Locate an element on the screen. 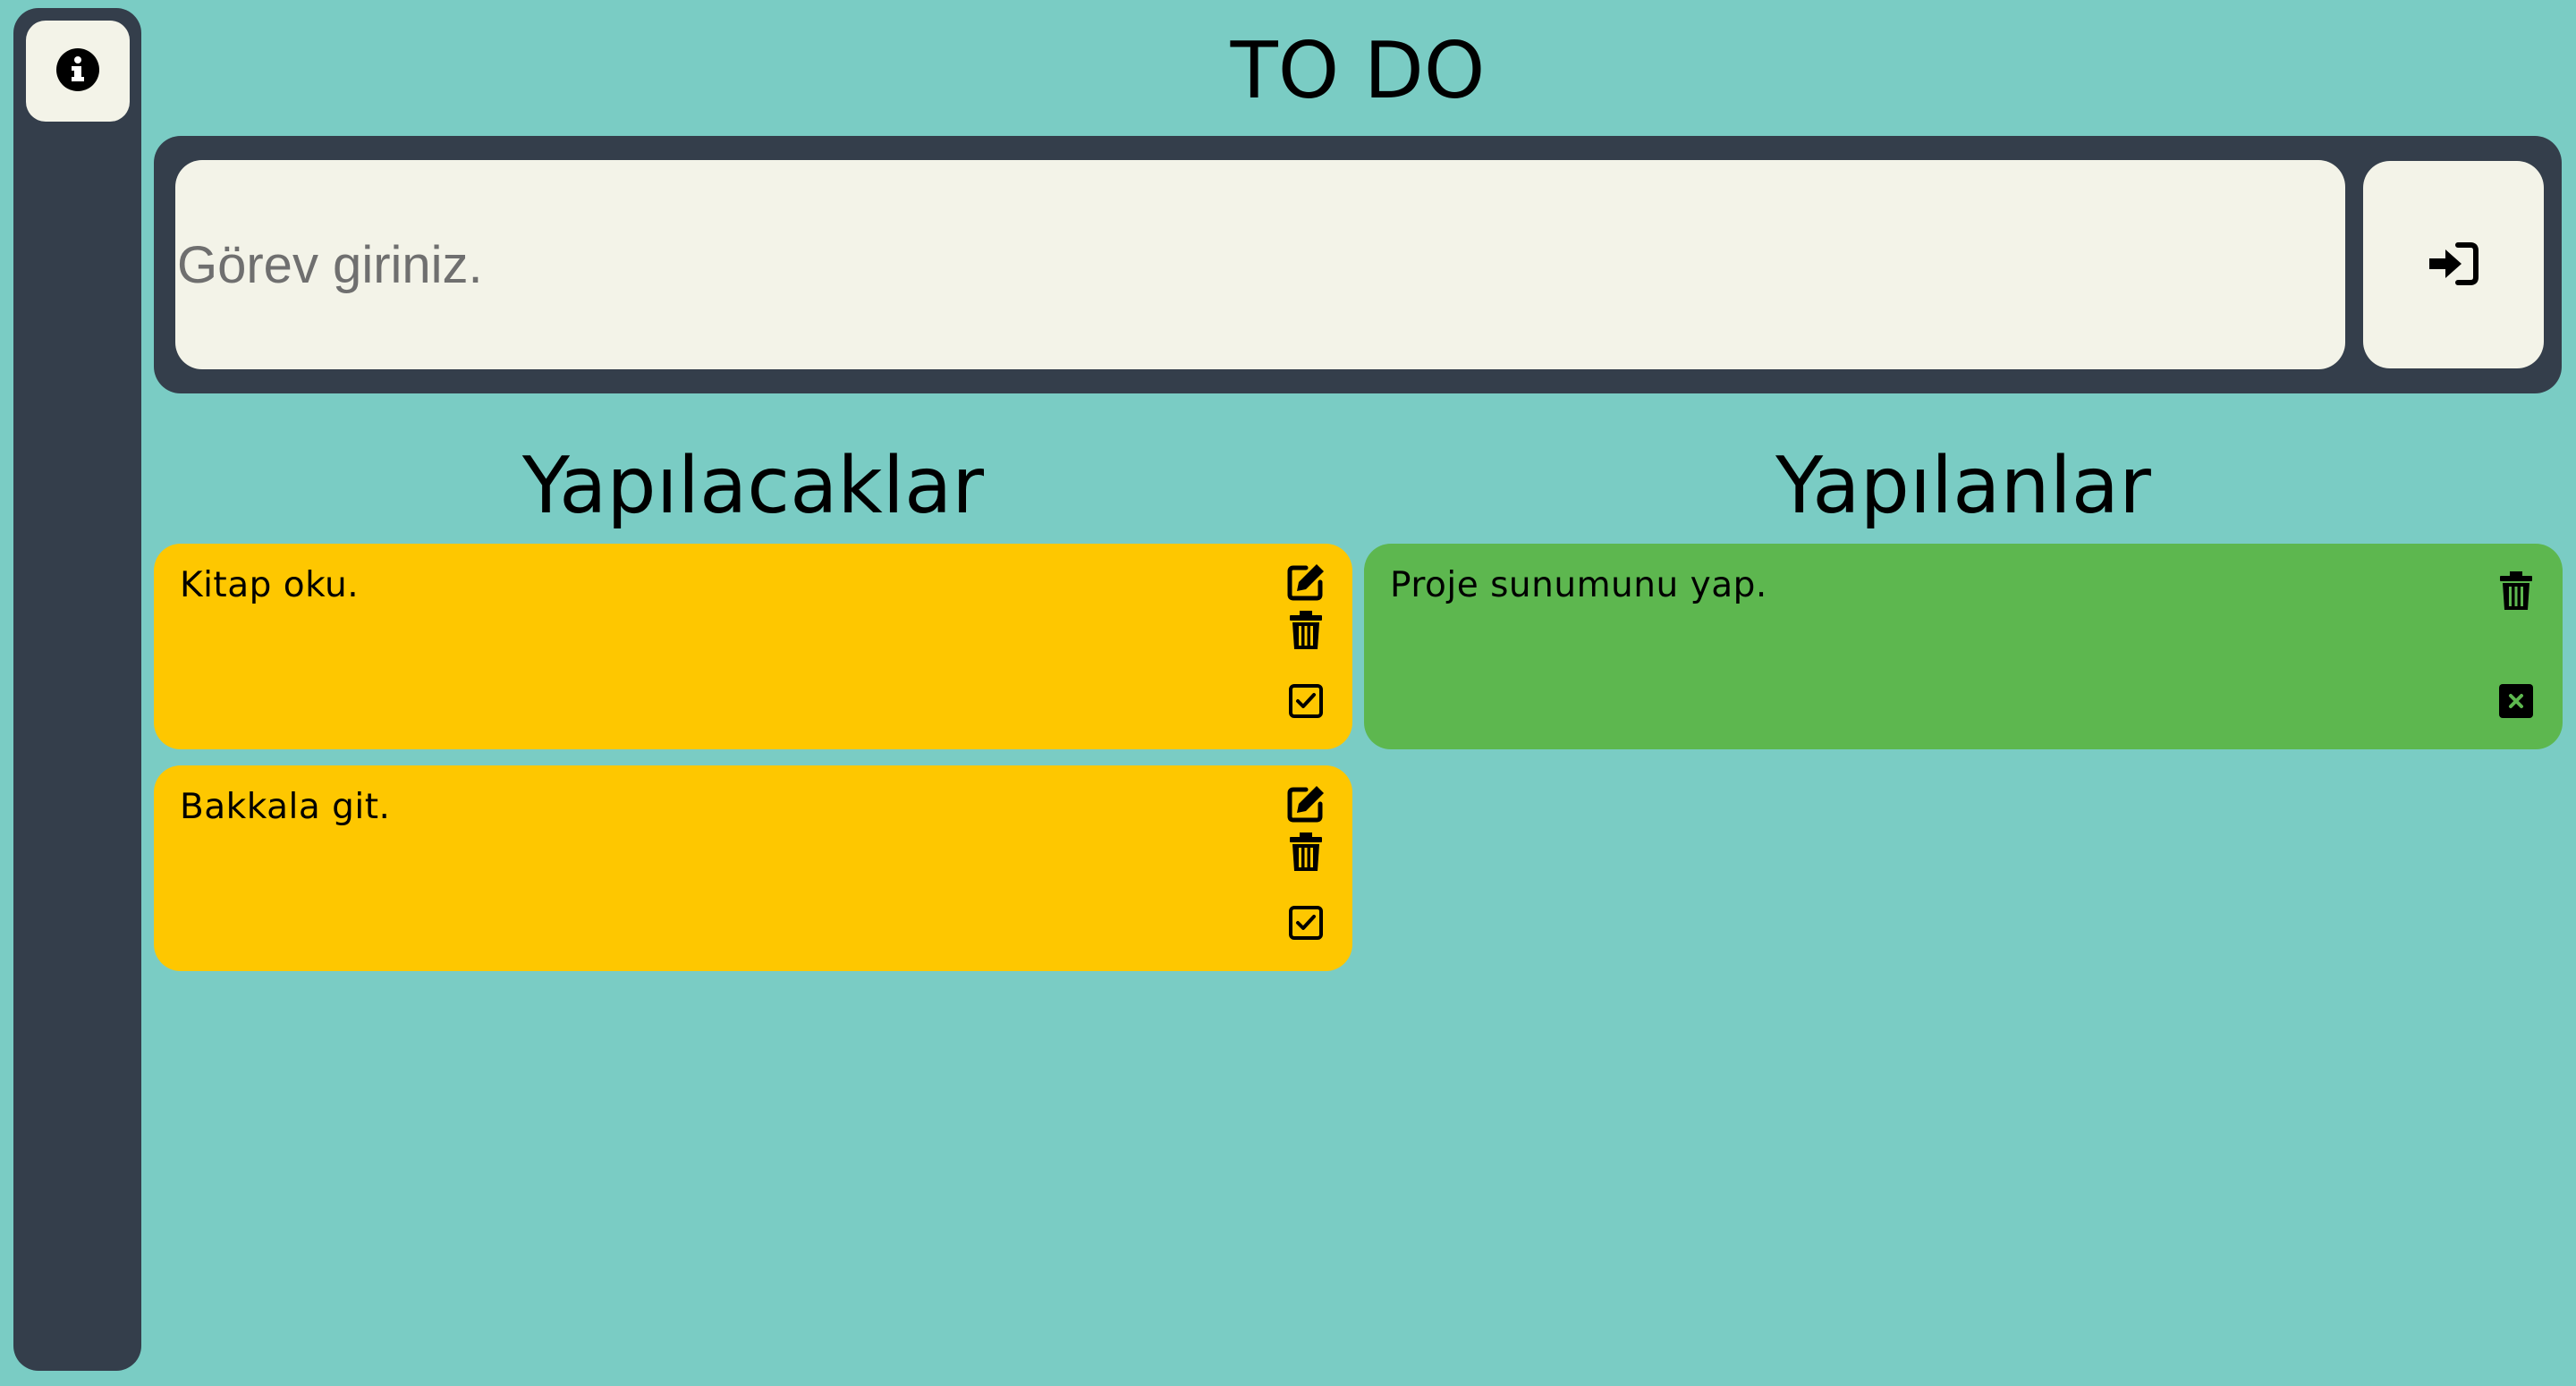 This screenshot has height=1386, width=2576. add-task-button is located at coordinates (2453, 265).